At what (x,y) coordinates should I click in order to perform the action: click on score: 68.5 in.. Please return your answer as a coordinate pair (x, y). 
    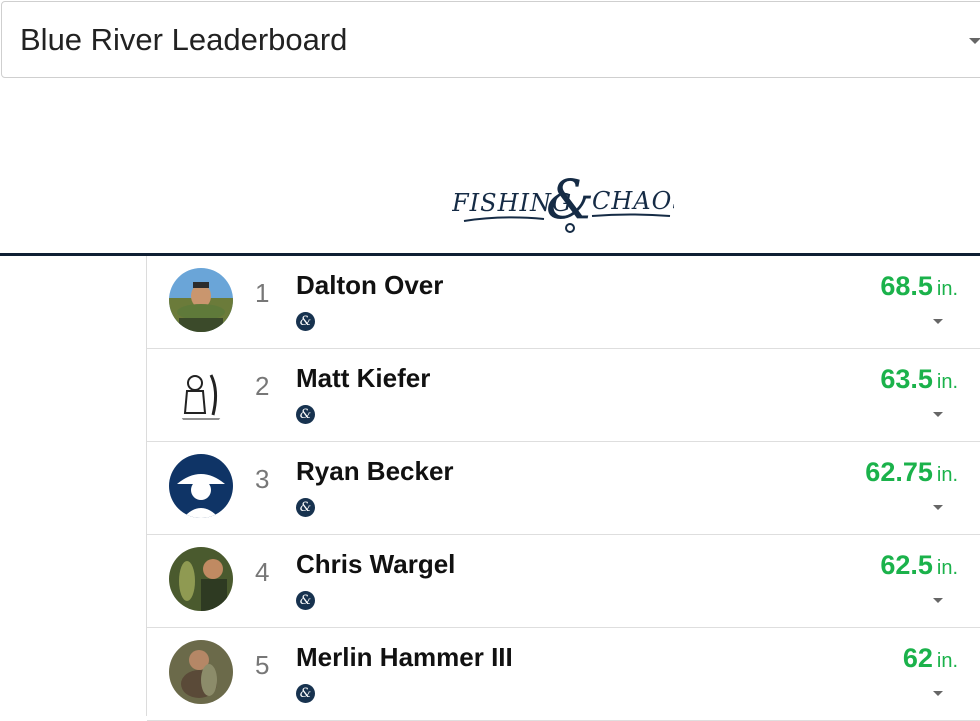
    Looking at the image, I should click on (919, 286).